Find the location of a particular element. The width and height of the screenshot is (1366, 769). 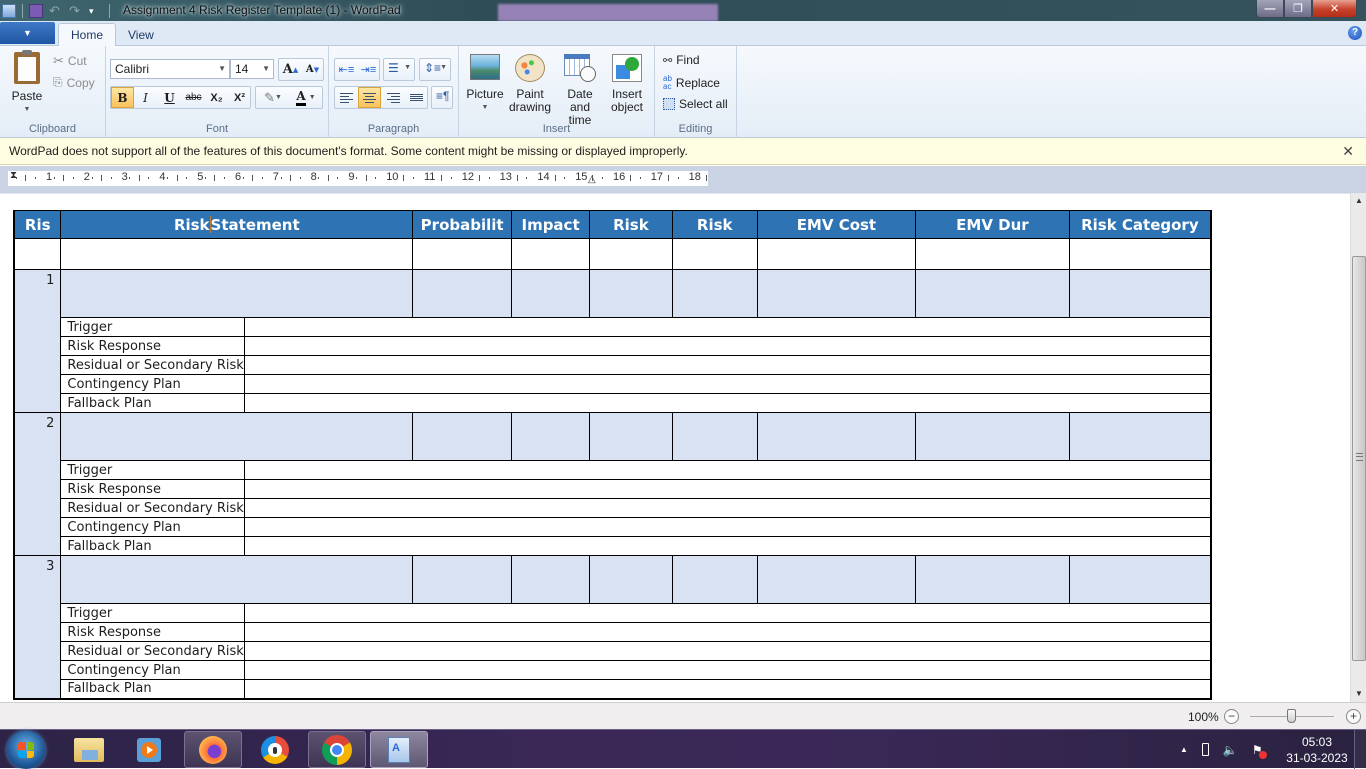

volume-icon: 🔈 is located at coordinates (1230, 750).